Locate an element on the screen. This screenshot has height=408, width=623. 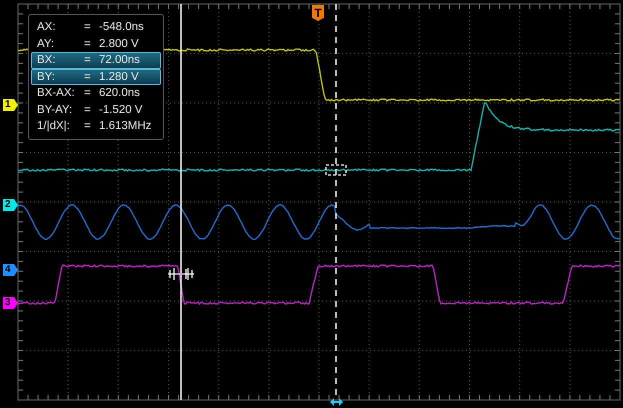
channel-marker: 1 is located at coordinates (10, 105).